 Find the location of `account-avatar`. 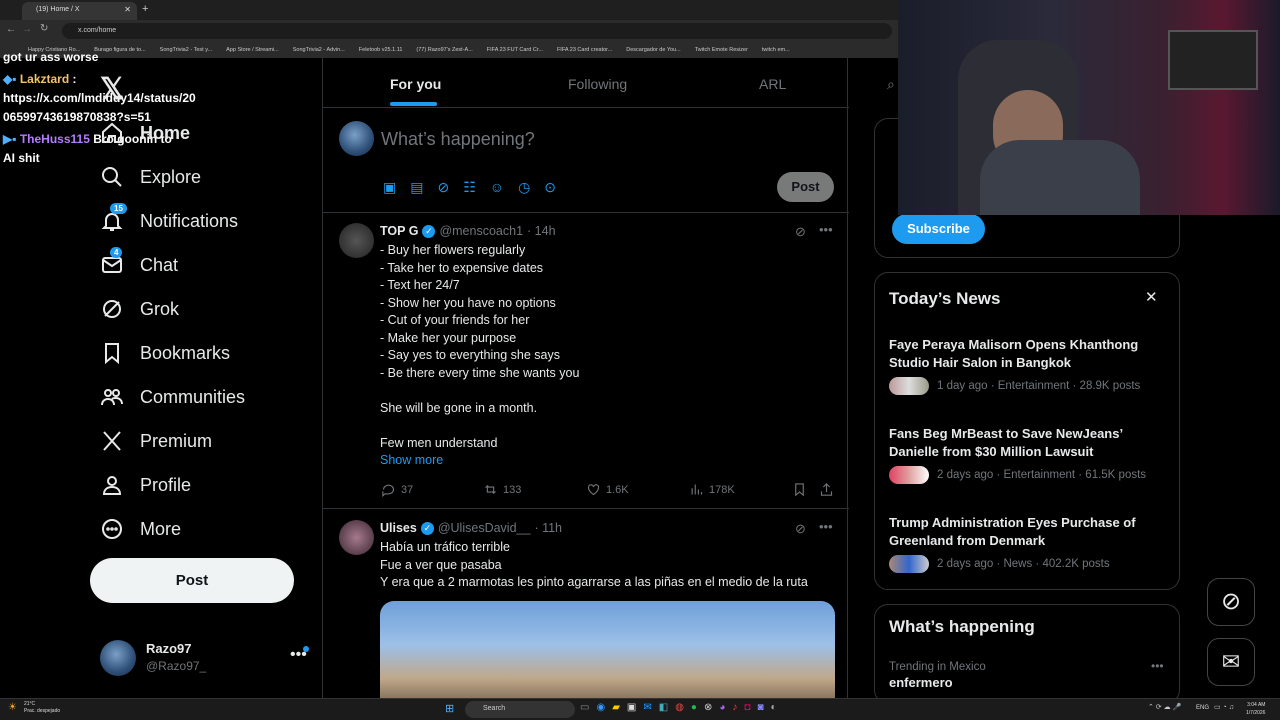

account-avatar is located at coordinates (118, 658).